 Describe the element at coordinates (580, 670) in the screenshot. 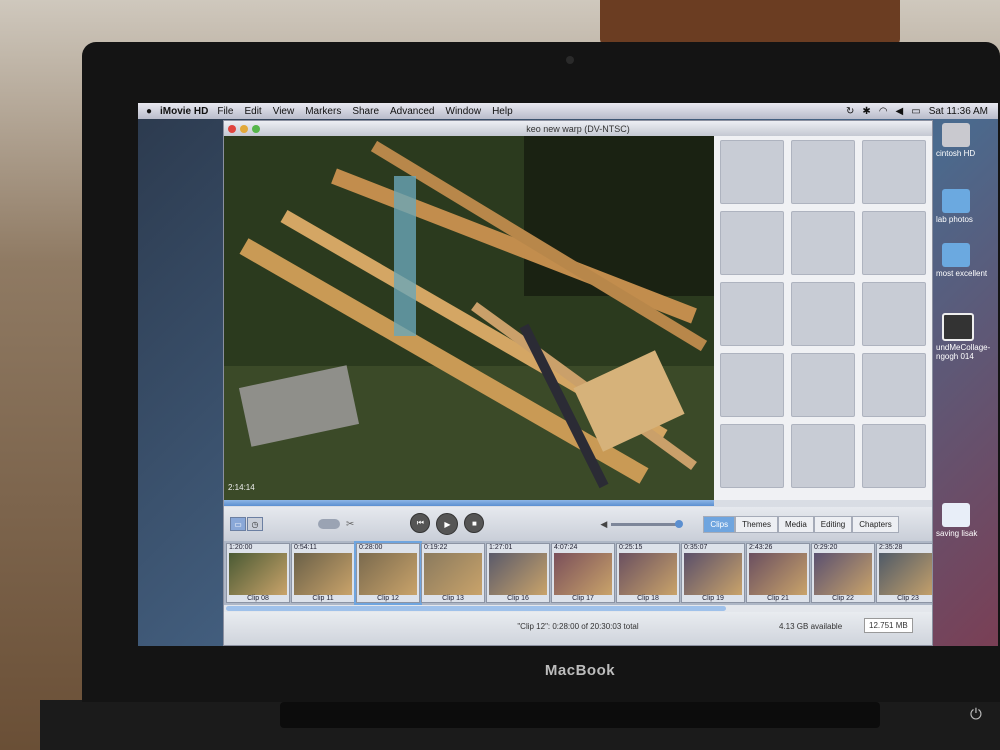

I see `laptop-brand: MacBook` at that location.